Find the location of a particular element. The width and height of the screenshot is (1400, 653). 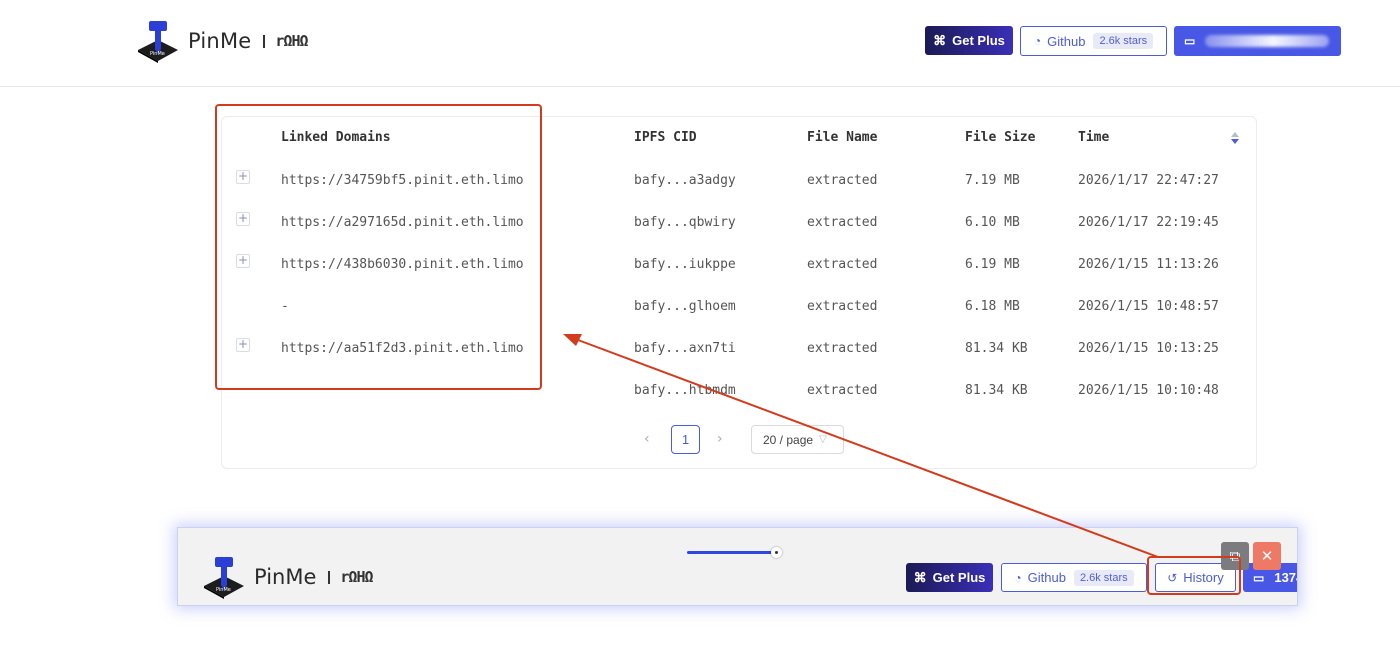

chevron-down-icon: ▽ is located at coordinates (823, 439).